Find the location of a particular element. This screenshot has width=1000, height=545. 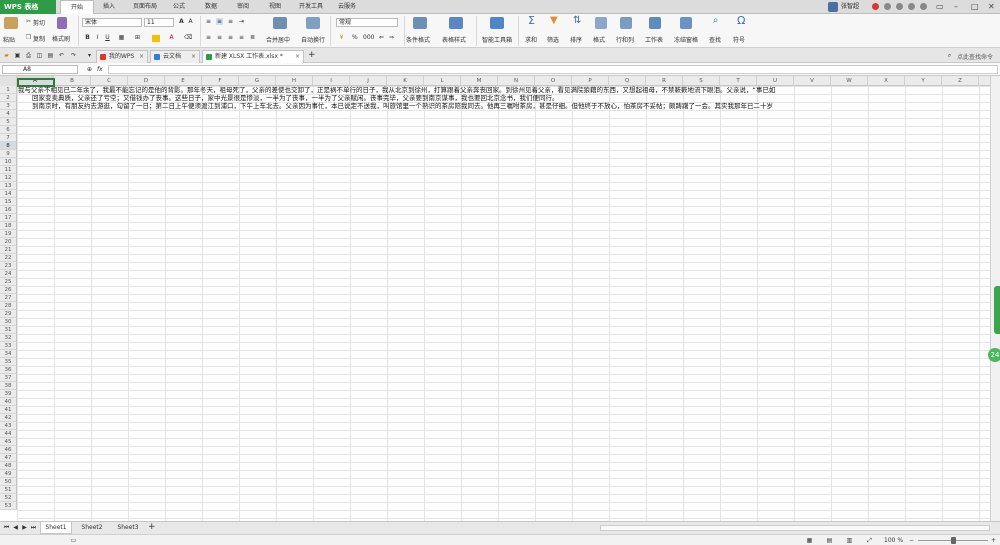

wps-app-menu-button: WPS 表格 is located at coordinates (28, 7).